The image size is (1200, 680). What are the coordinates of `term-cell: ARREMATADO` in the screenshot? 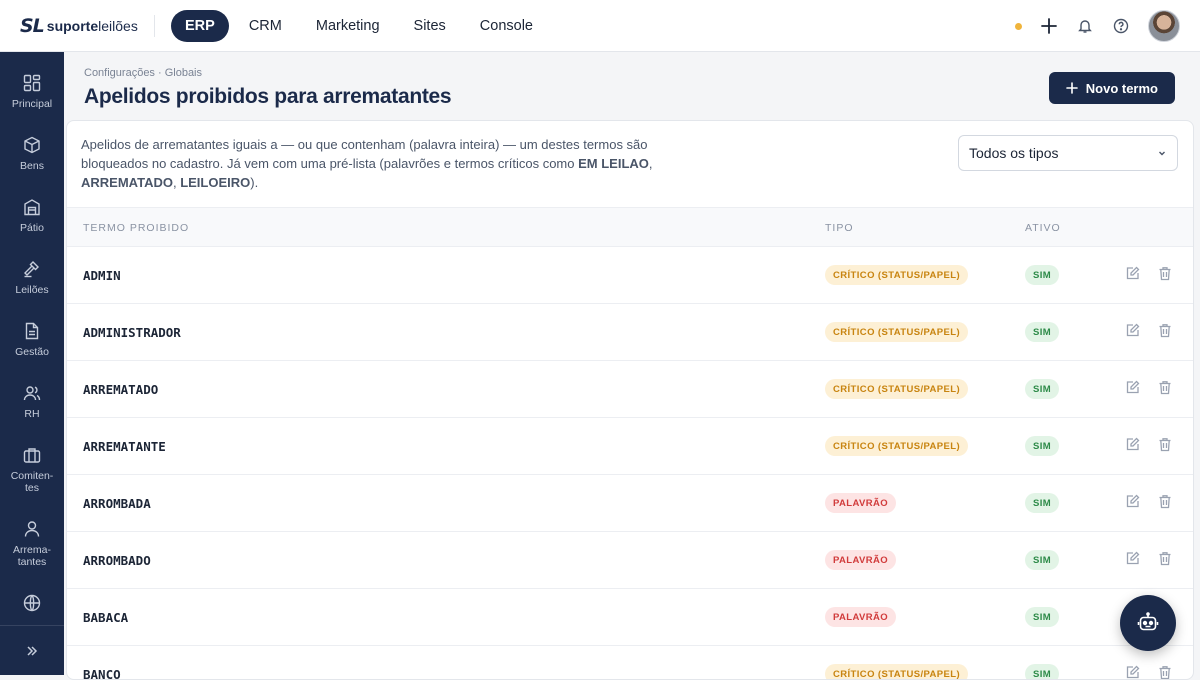 It's located at (121, 389).